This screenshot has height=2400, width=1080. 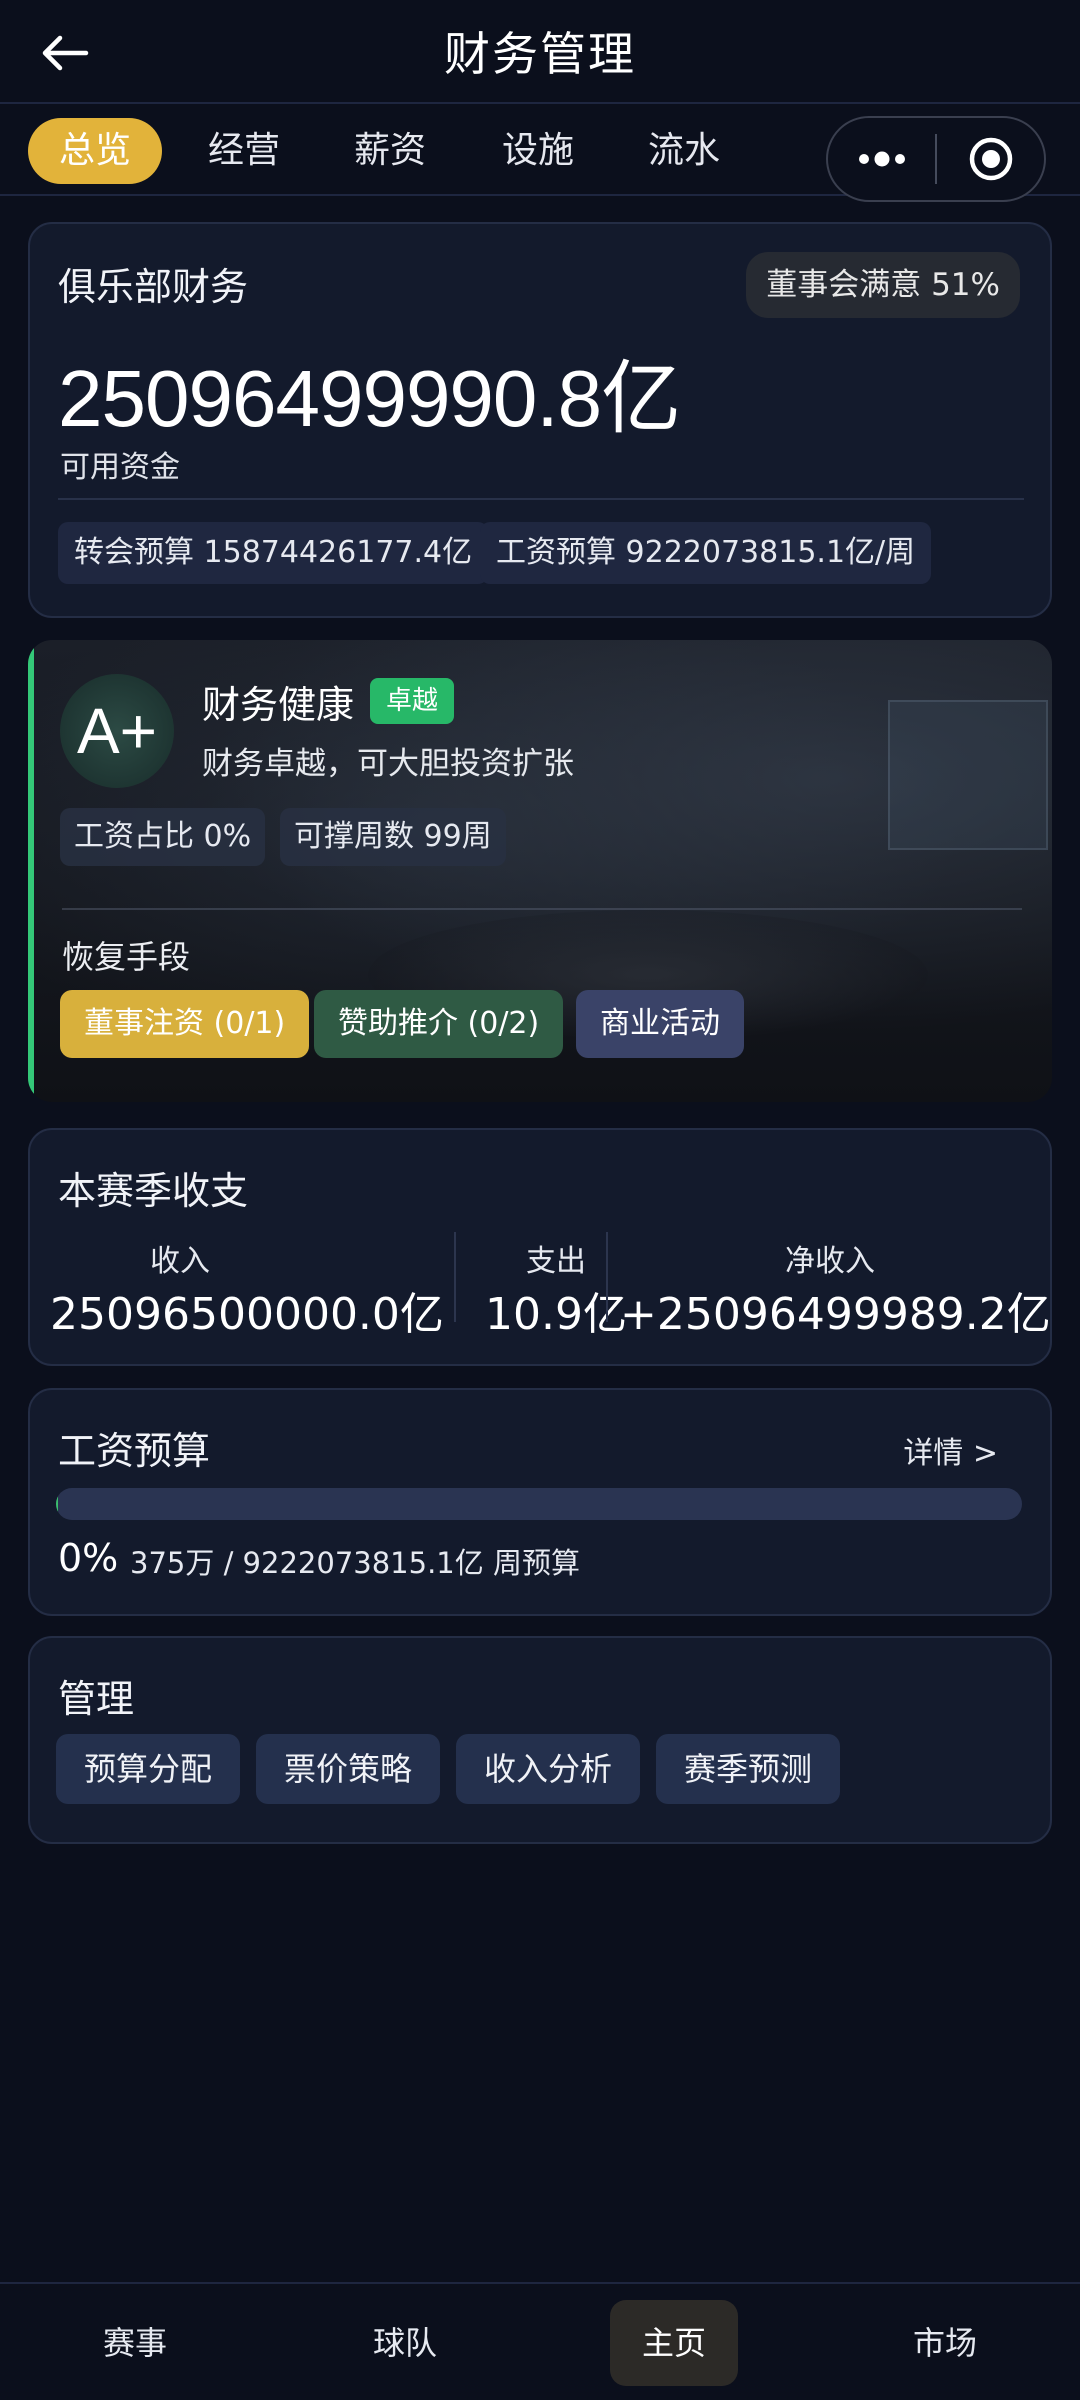 I want to click on close-target-button, so click(x=990, y=159).